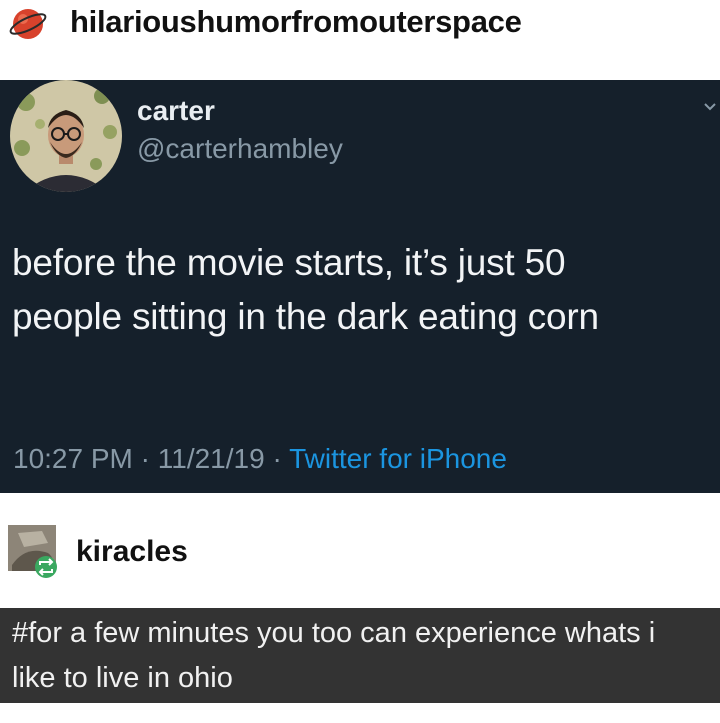  I want to click on planet-icon, so click(28, 24).